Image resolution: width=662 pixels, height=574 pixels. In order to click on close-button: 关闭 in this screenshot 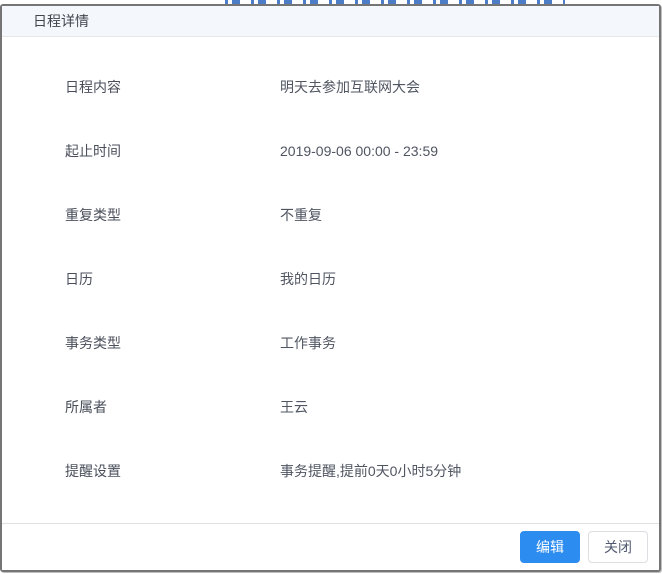, I will do `click(618, 547)`.